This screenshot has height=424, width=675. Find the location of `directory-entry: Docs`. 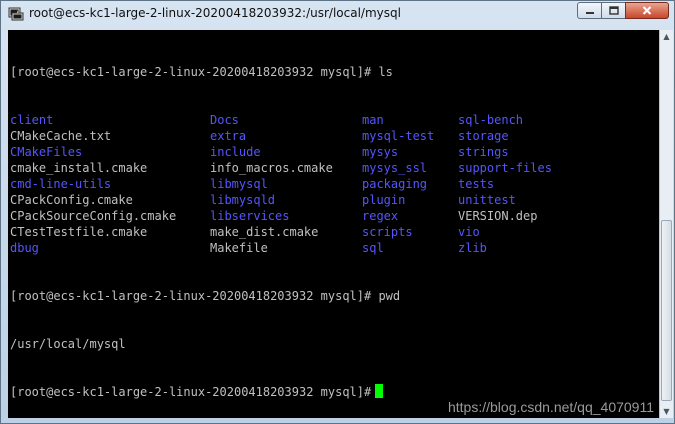

directory-entry: Docs is located at coordinates (224, 120).